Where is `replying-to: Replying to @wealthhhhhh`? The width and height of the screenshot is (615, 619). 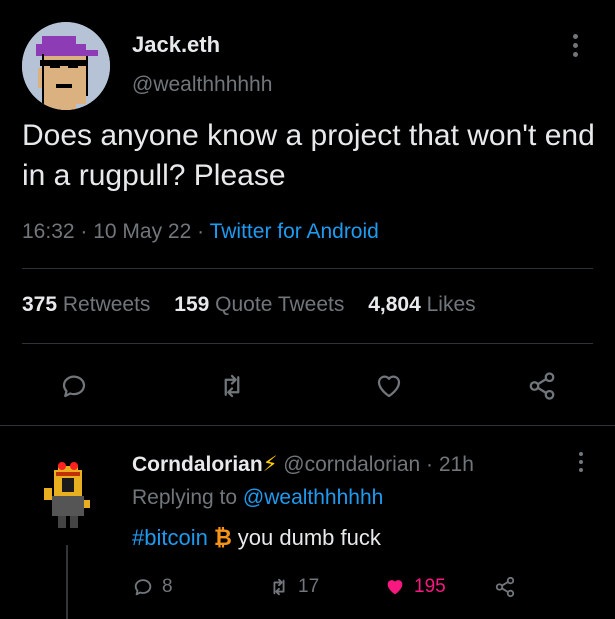 replying-to: Replying to @wealthhhhhh is located at coordinates (257, 498).